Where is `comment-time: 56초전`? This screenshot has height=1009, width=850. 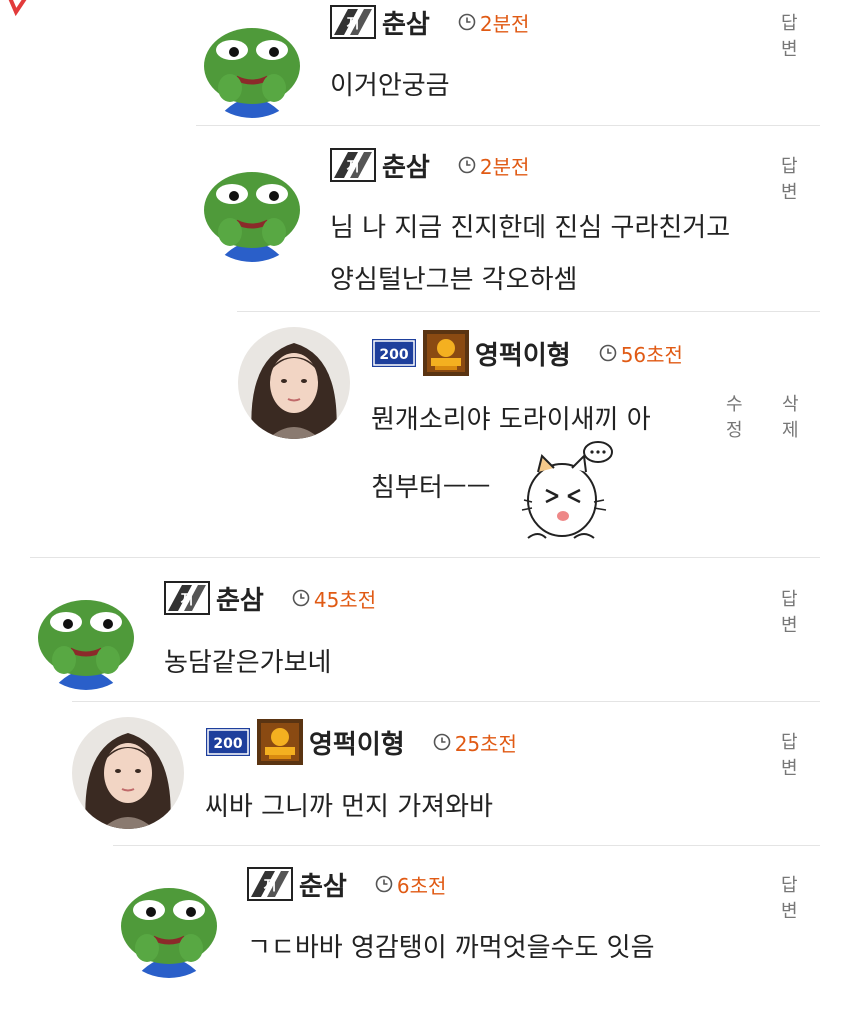
comment-time: 56초전 is located at coordinates (641, 353).